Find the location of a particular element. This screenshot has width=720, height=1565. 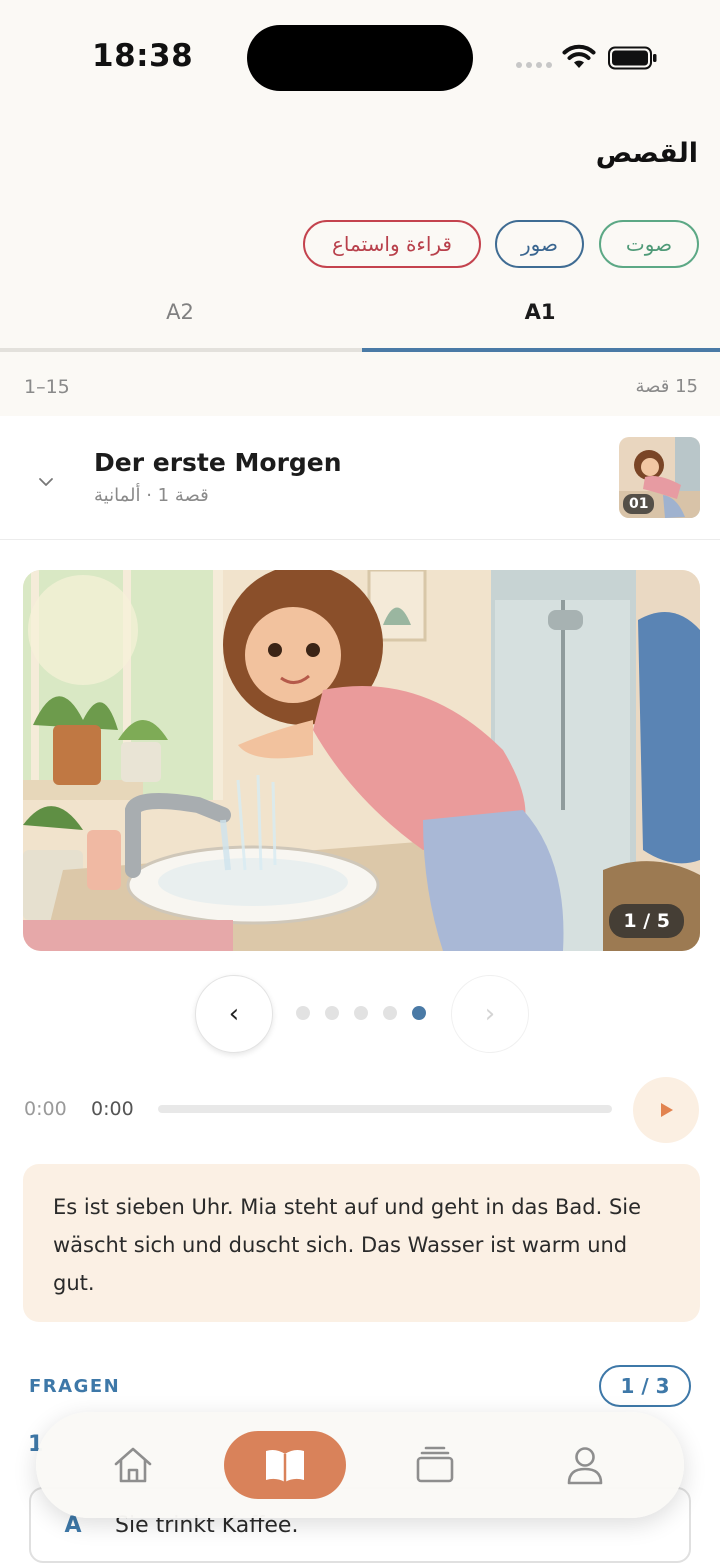

audio-time-remaining: 0:00 is located at coordinates (45, 1109).